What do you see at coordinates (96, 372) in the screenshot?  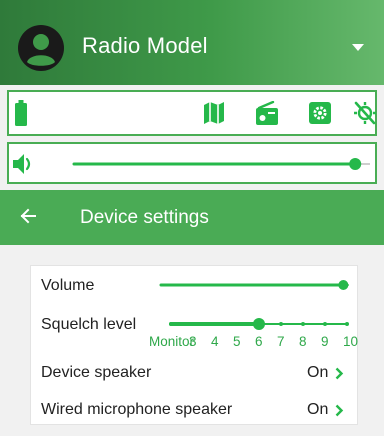 I see `device-speaker-label: Device speaker` at bounding box center [96, 372].